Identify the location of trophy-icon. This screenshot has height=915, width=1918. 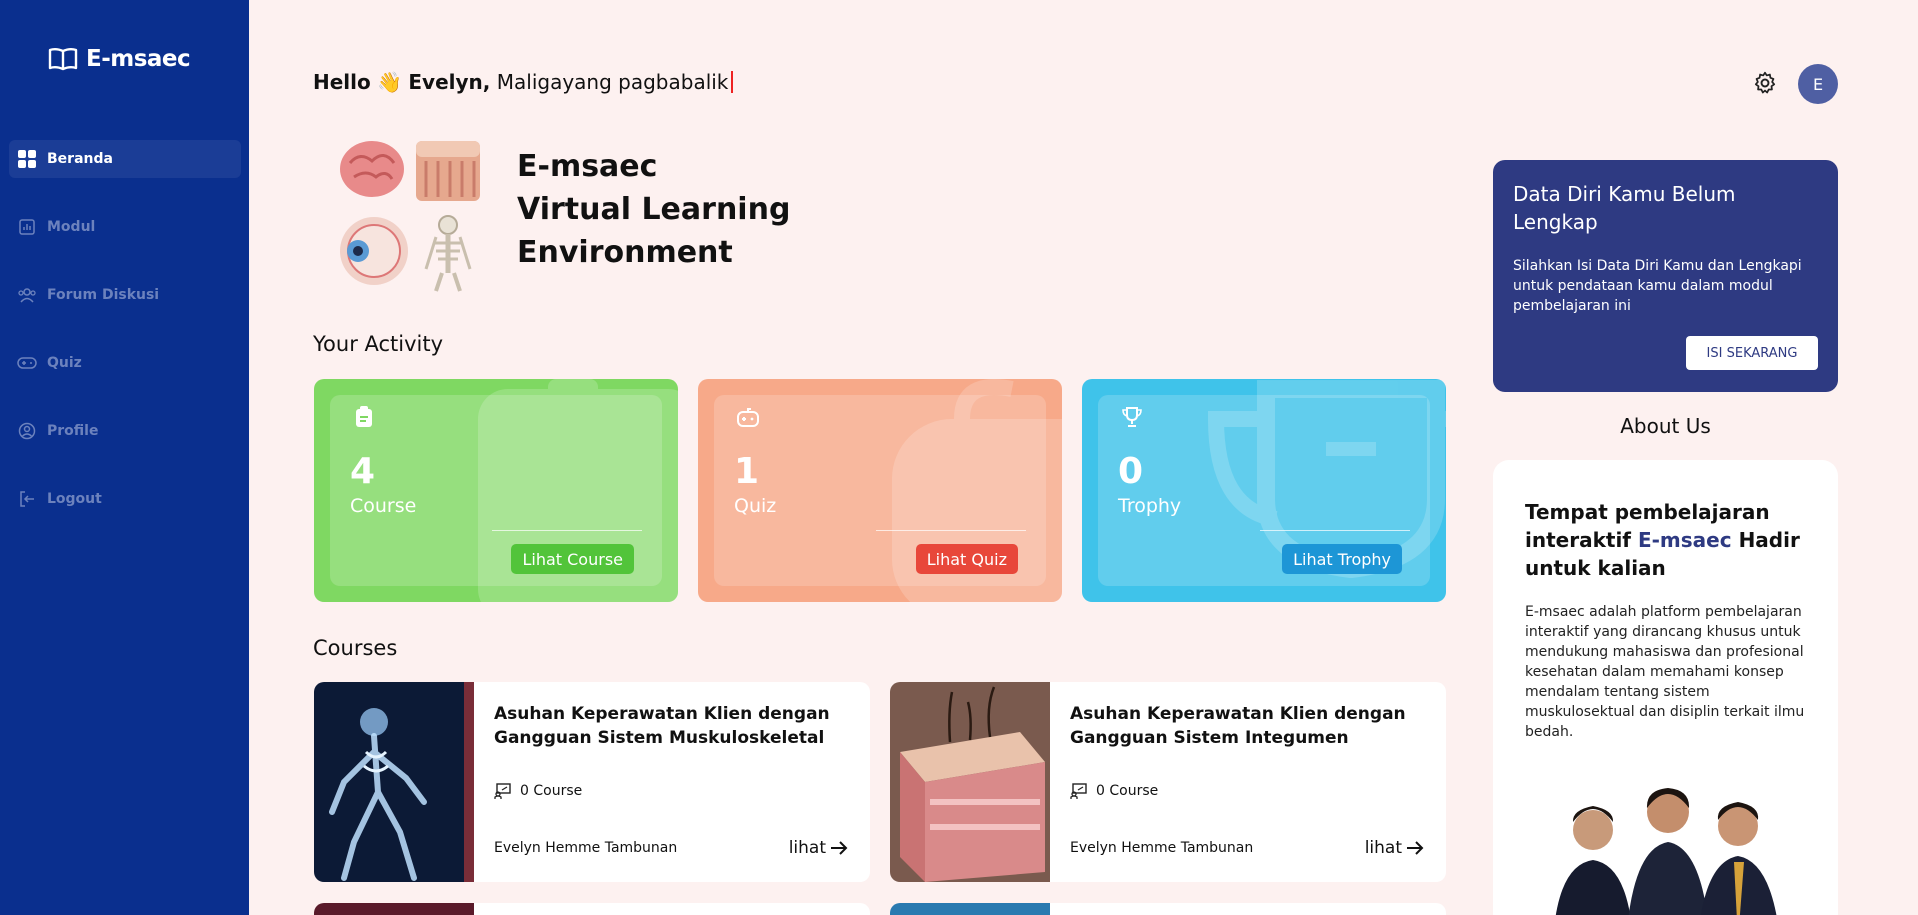
(1132, 417).